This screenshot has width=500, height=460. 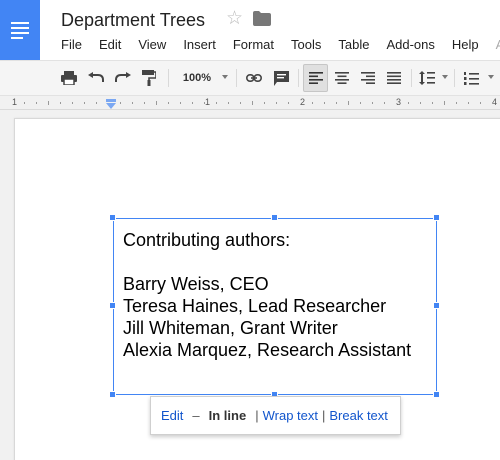 What do you see at coordinates (230, 328) in the screenshot?
I see `drawing-line: Jill Whiteman, Grant Writer` at bounding box center [230, 328].